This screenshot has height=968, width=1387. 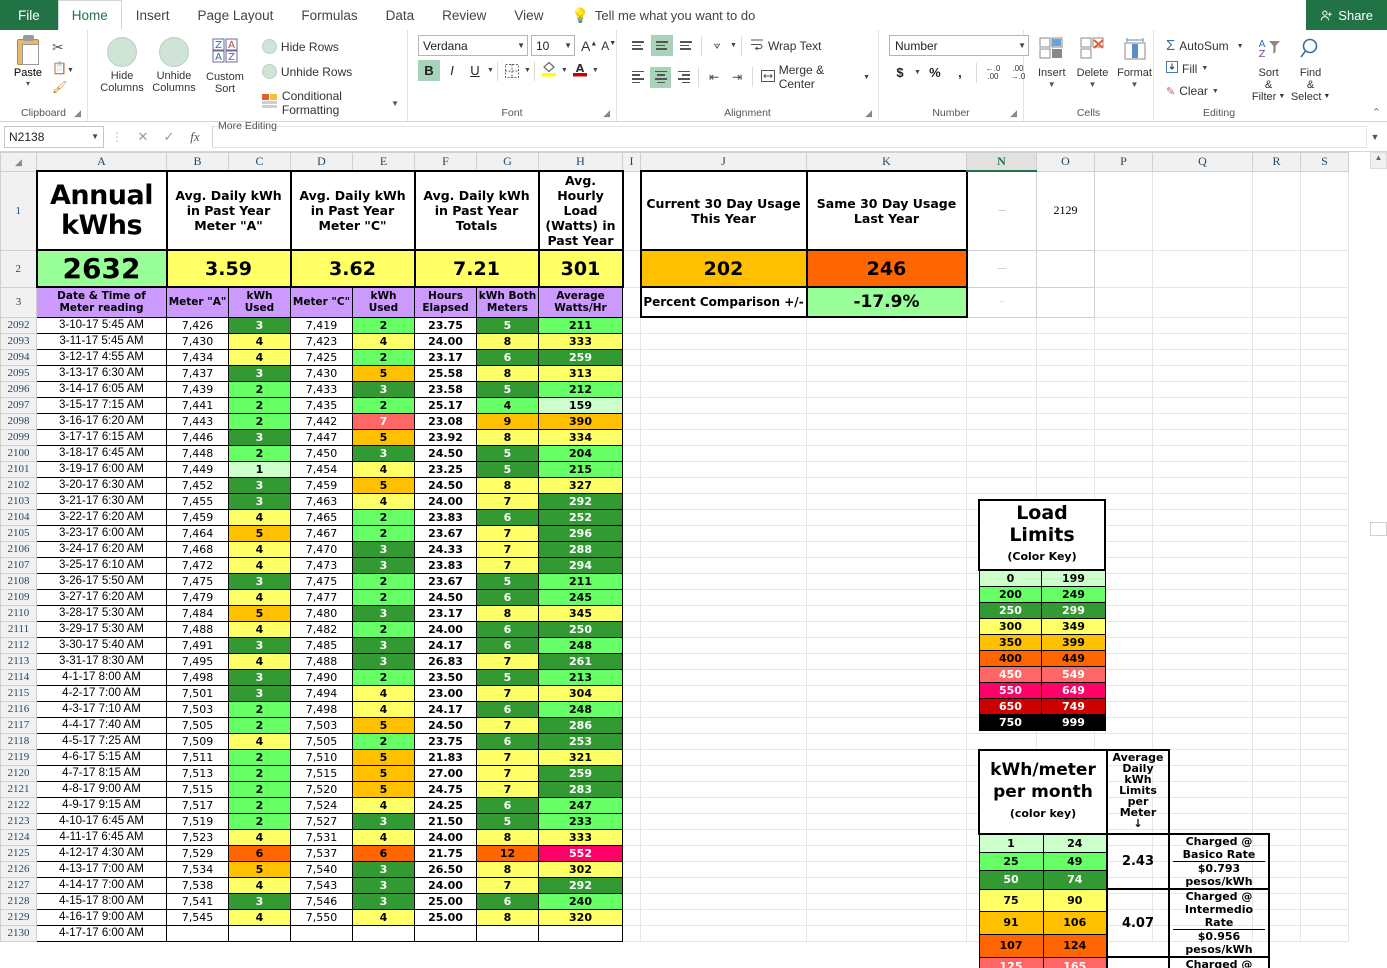 I want to click on cell-hours-elapsed: 24.00, so click(x=445, y=885).